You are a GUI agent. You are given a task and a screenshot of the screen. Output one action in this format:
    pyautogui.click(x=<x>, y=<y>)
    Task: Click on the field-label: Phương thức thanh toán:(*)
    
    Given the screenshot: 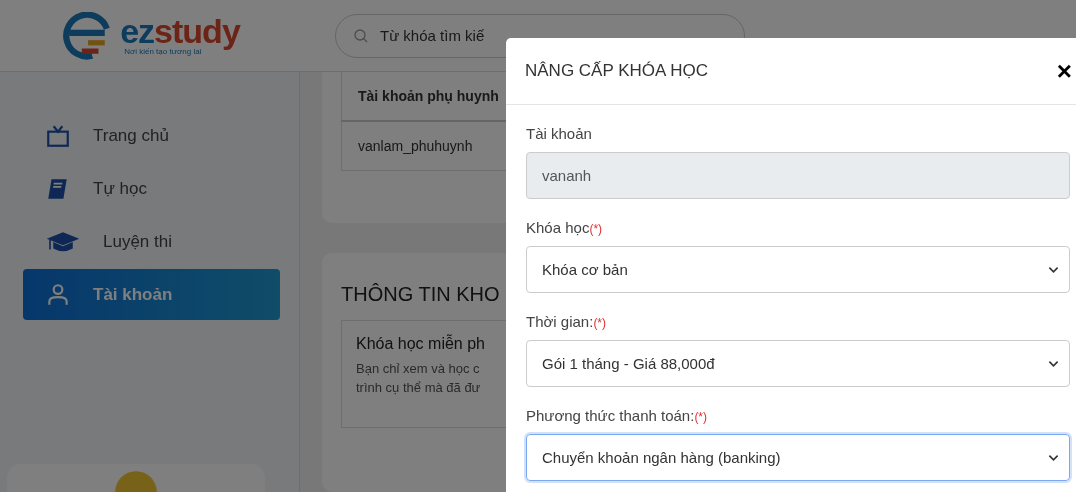 What is the action you would take?
    pyautogui.click(x=617, y=415)
    